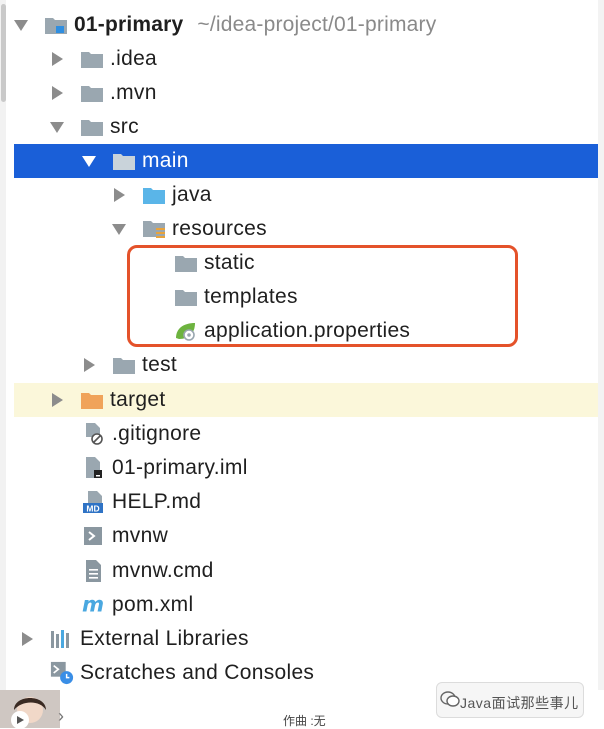 The height and width of the screenshot is (729, 604). What do you see at coordinates (138, 399) in the screenshot?
I see `tree-item-label: target` at bounding box center [138, 399].